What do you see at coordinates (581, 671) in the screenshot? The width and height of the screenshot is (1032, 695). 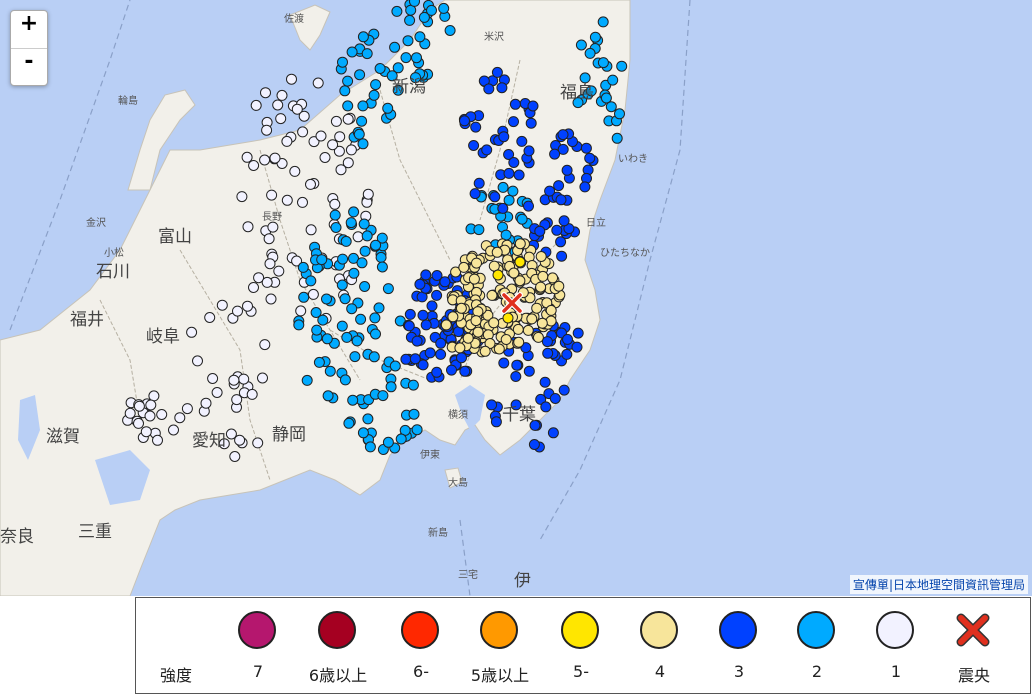 I see `legend-label: 5-` at bounding box center [581, 671].